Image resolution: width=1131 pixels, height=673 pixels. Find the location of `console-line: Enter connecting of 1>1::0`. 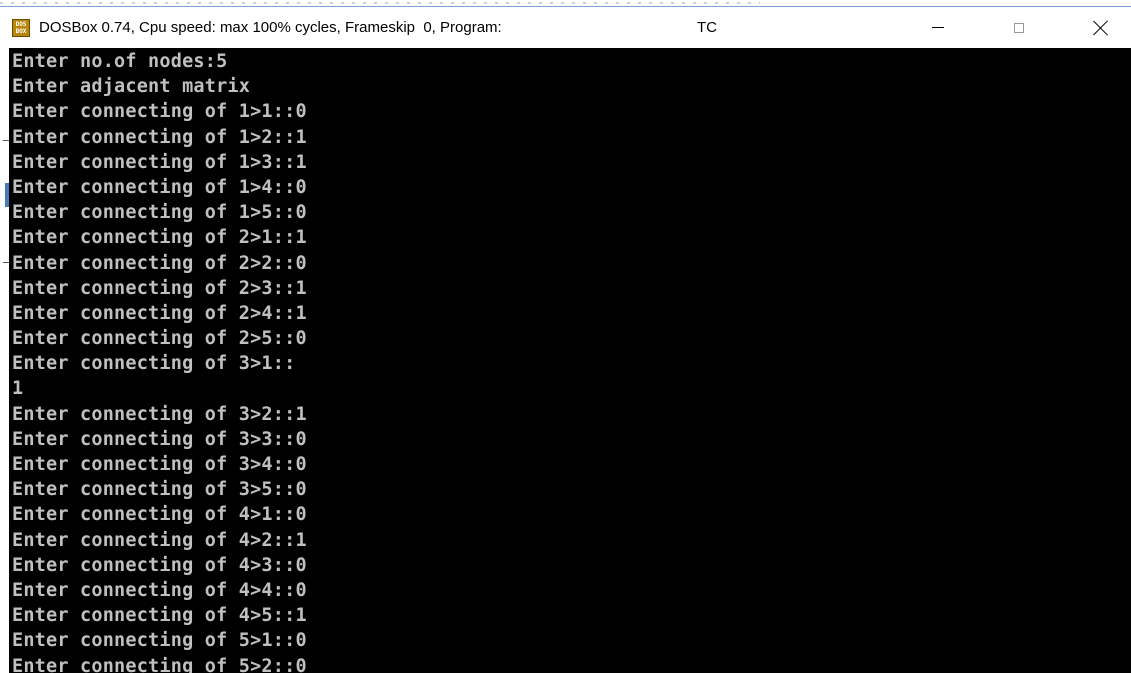

console-line: Enter connecting of 1>1::0 is located at coordinates (159, 112).